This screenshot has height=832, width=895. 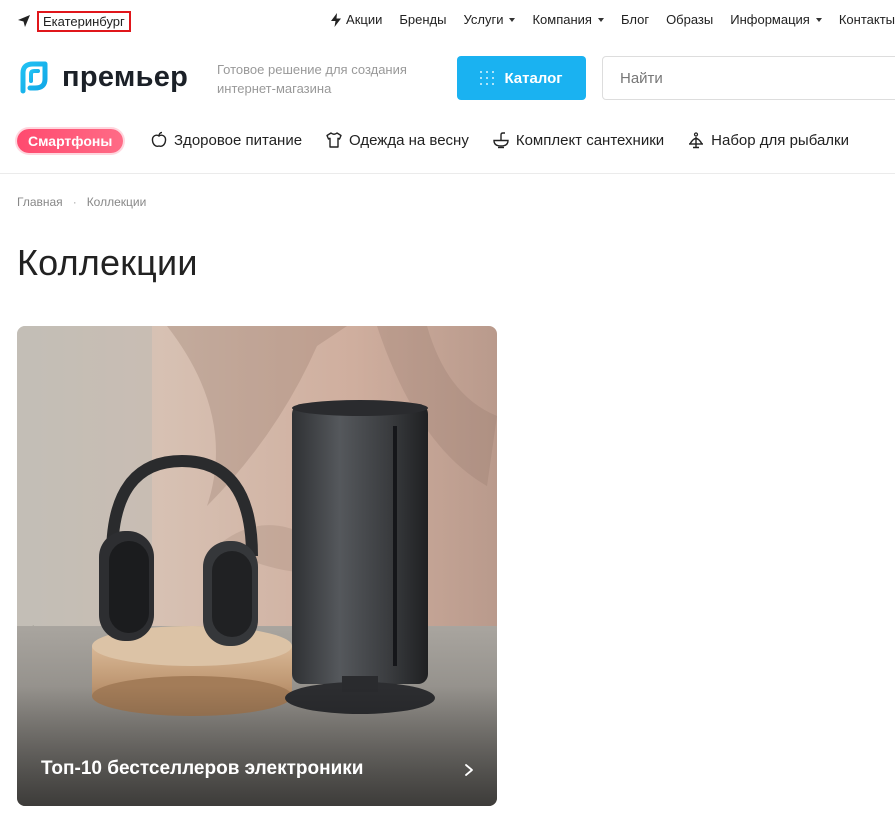 I want to click on nav-label: Блог, so click(x=635, y=19).